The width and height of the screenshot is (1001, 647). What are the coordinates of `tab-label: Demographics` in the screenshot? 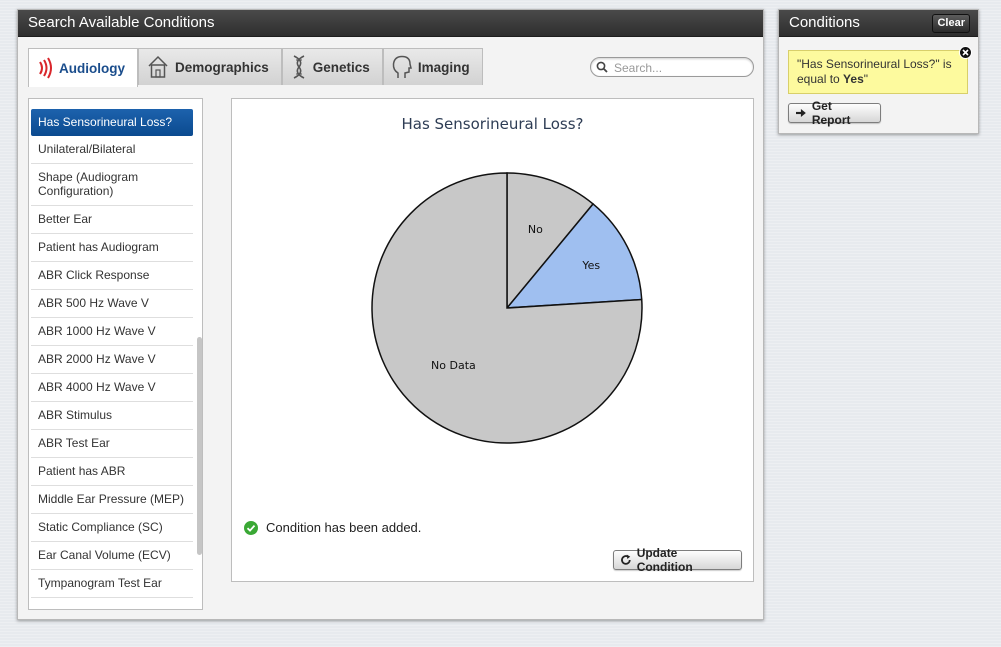 It's located at (222, 67).